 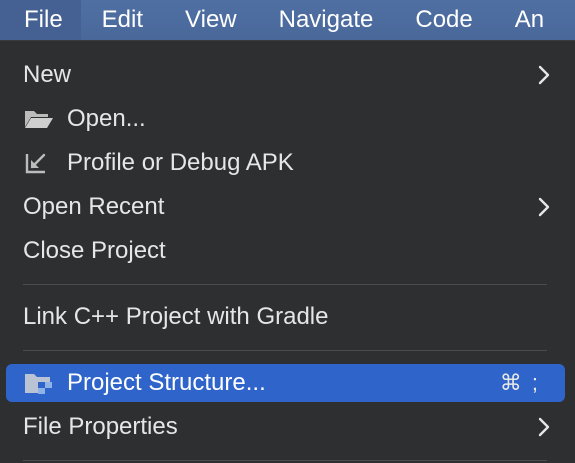 I want to click on menu-analyze: An, so click(x=529, y=20).